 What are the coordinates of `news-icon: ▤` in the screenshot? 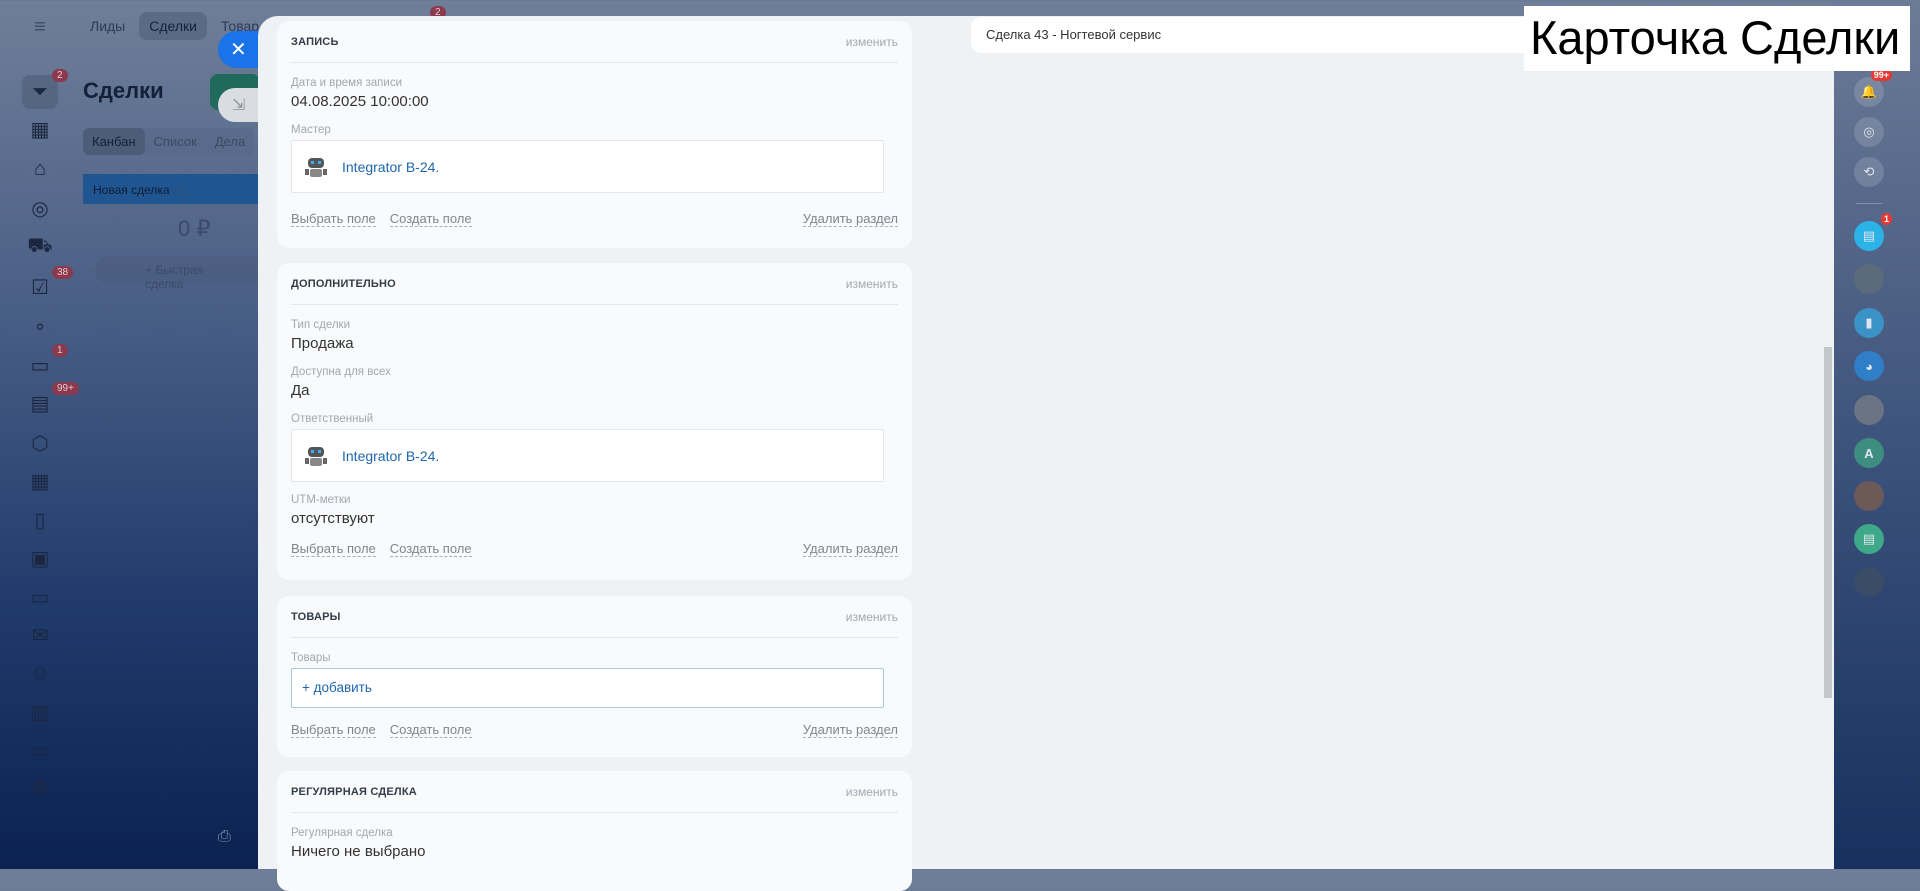 It's located at (1869, 539).